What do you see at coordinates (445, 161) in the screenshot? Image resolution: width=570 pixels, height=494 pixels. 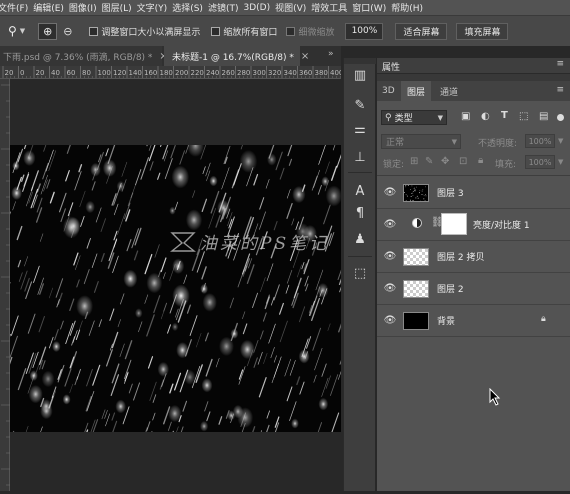 I see `lock-position-icon: ✥` at bounding box center [445, 161].